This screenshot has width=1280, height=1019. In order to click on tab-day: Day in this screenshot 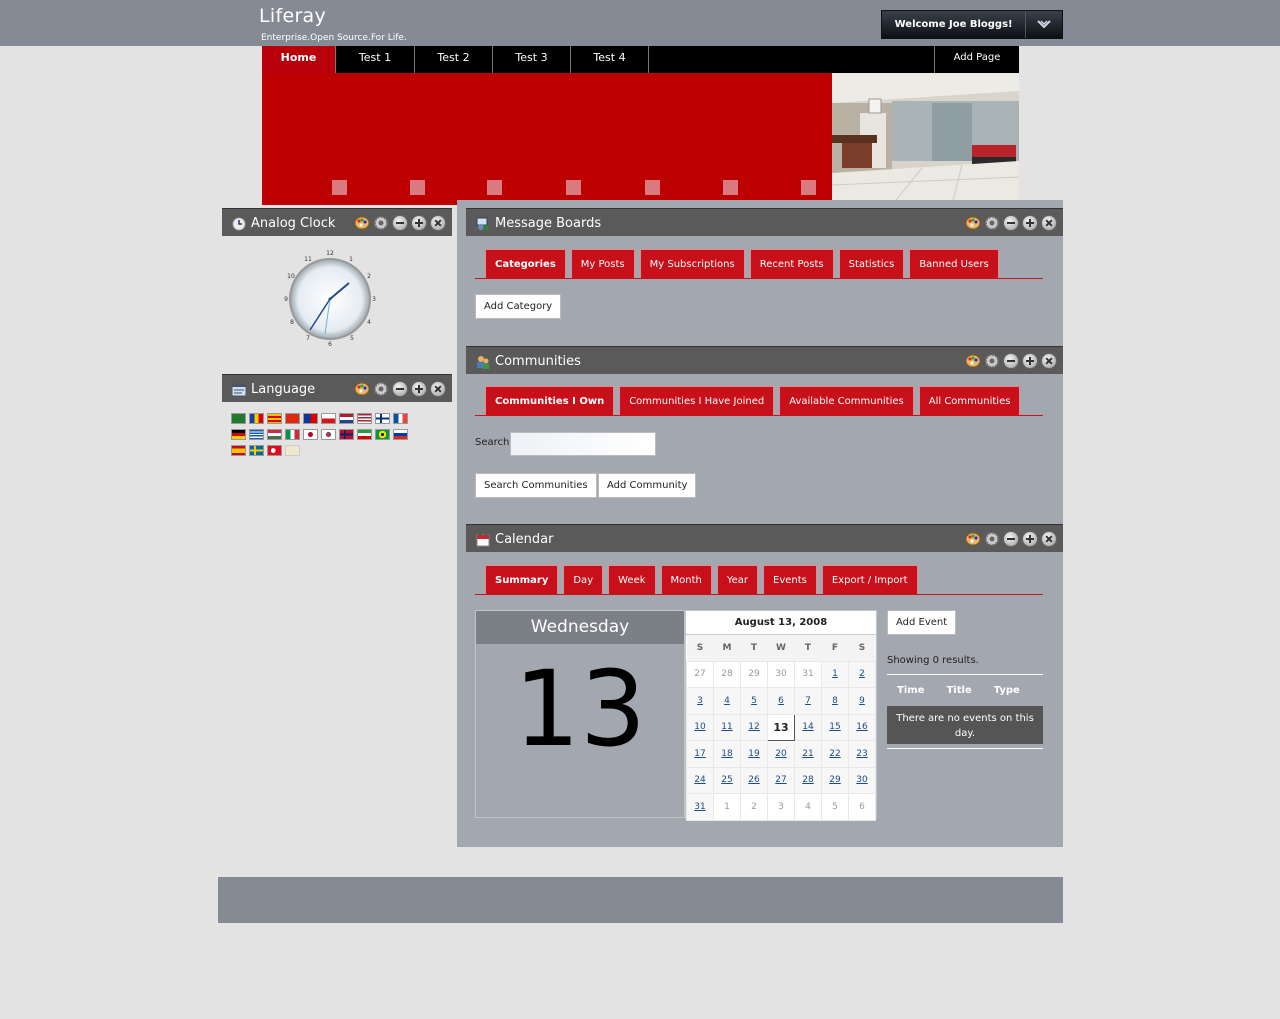, I will do `click(583, 579)`.